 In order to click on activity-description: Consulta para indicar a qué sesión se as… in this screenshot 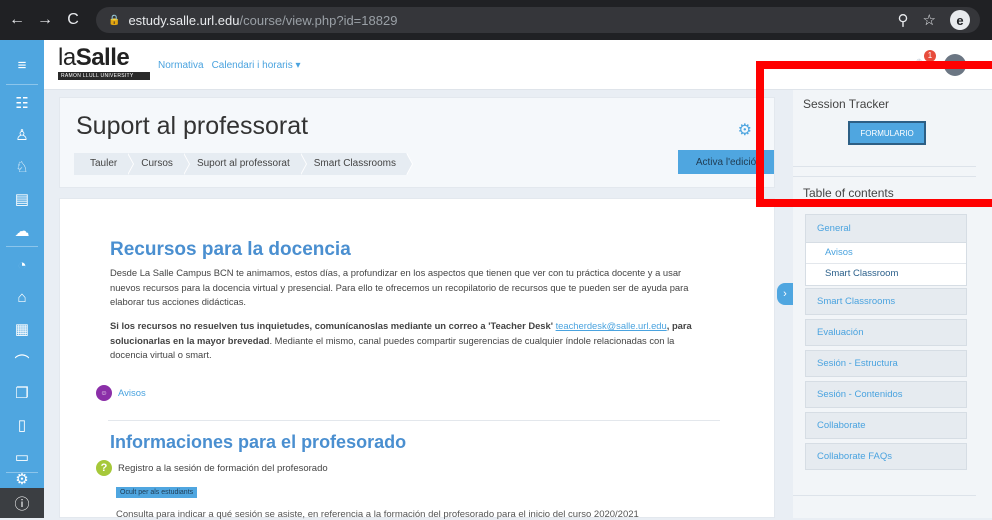, I will do `click(377, 514)`.